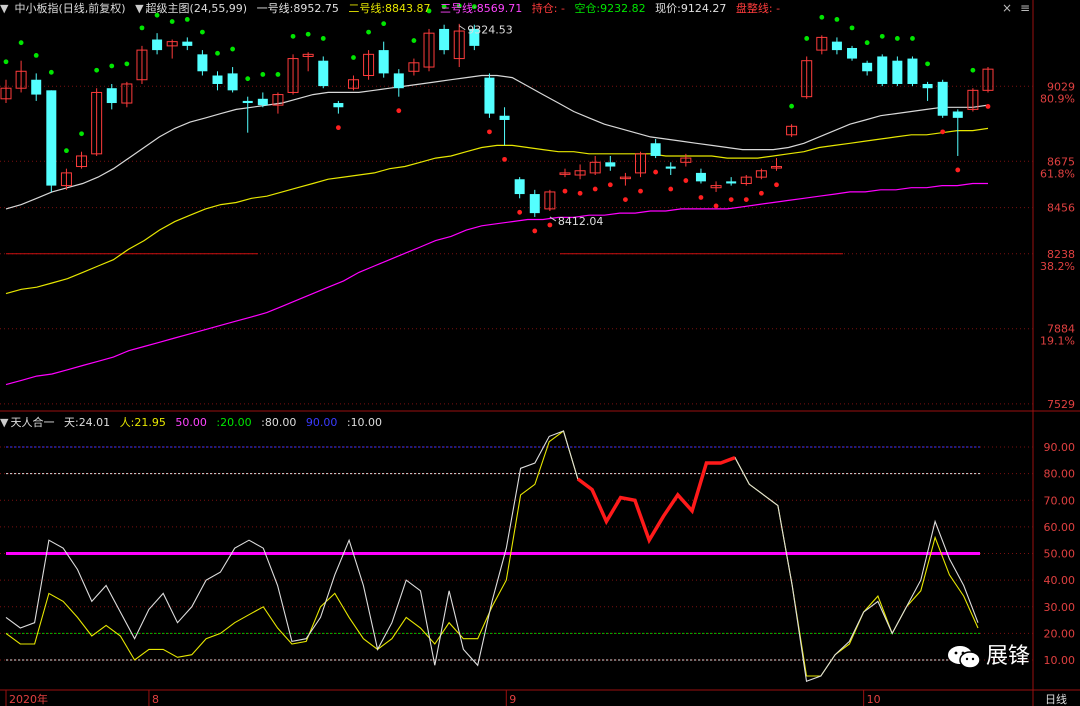 Image resolution: width=1080 pixels, height=706 pixels. I want to click on level-20-readout: :20.00, so click(234, 422).